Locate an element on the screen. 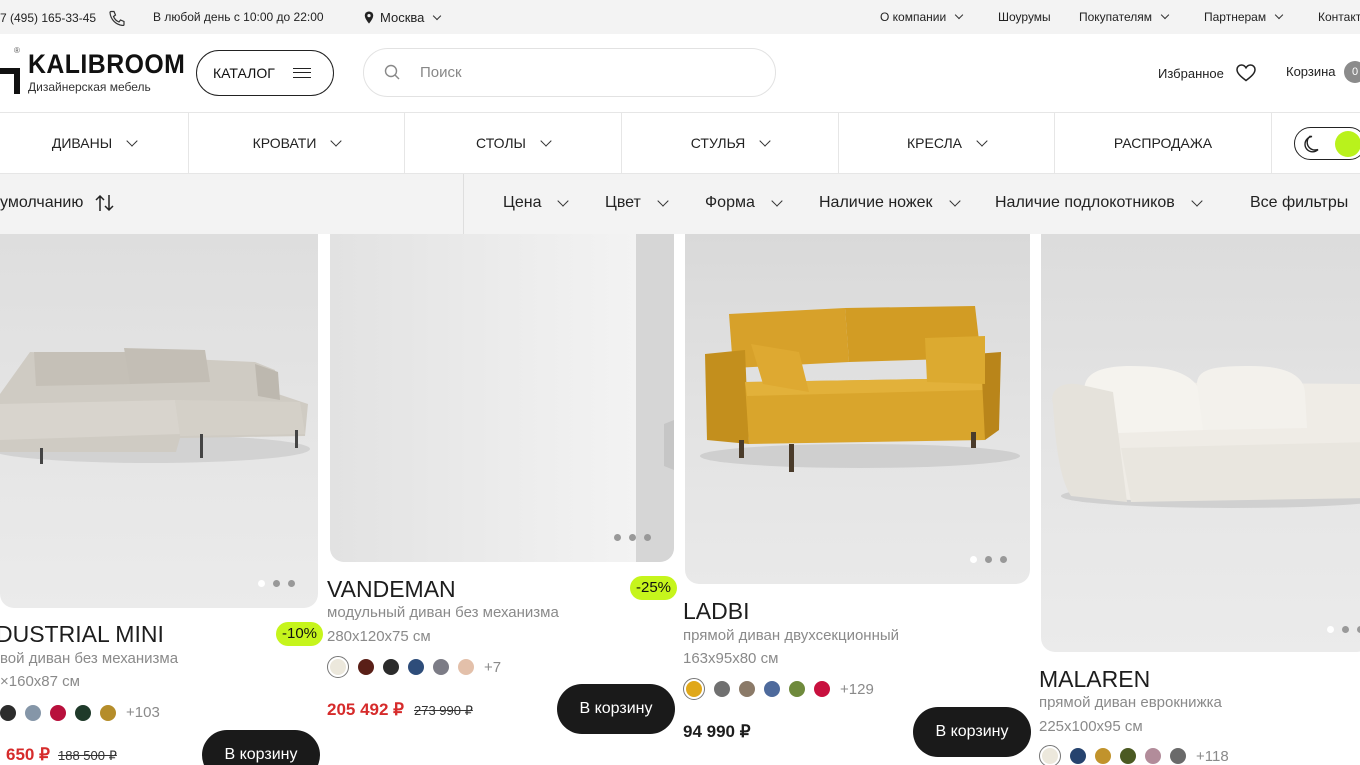 This screenshot has width=1360, height=765. product-name: DUSTRIAL MINI is located at coordinates (82, 634).